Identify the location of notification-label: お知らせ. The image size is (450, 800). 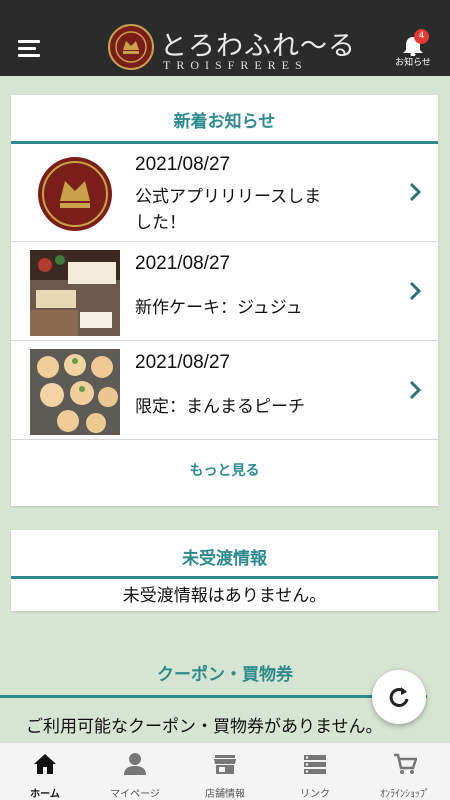
(413, 61).